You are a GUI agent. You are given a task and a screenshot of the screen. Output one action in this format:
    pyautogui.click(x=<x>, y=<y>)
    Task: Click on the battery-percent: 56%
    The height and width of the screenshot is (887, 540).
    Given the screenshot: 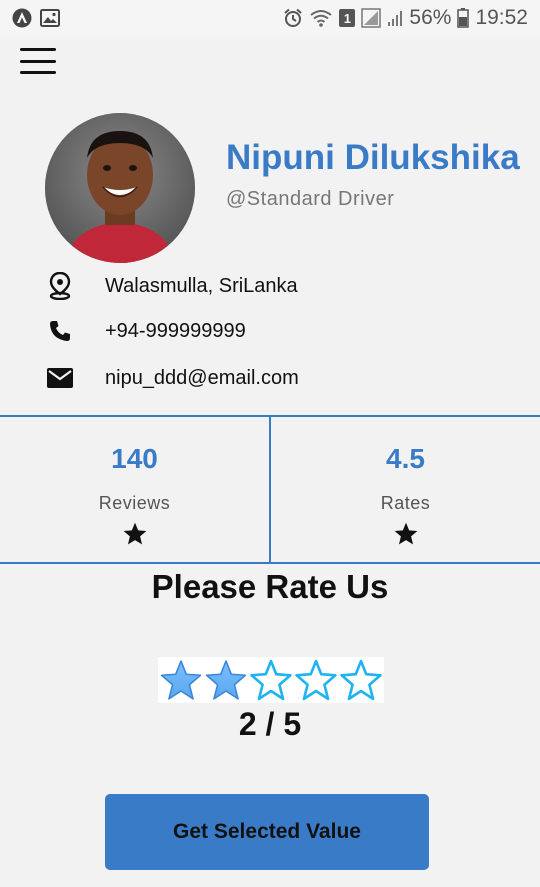 What is the action you would take?
    pyautogui.click(x=430, y=17)
    